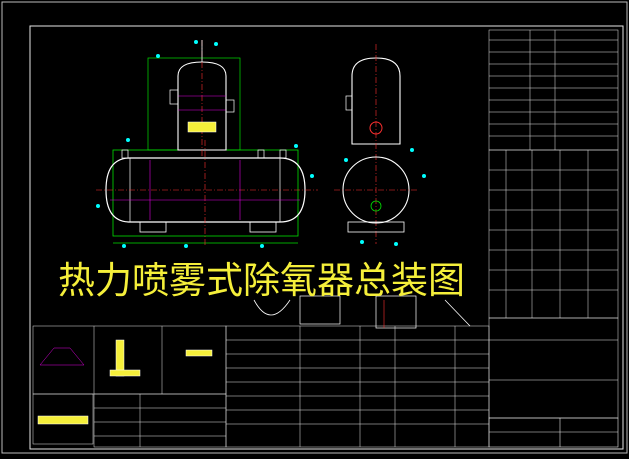 This screenshot has width=629, height=459. I want to click on parts-list-table, so click(357, 386).